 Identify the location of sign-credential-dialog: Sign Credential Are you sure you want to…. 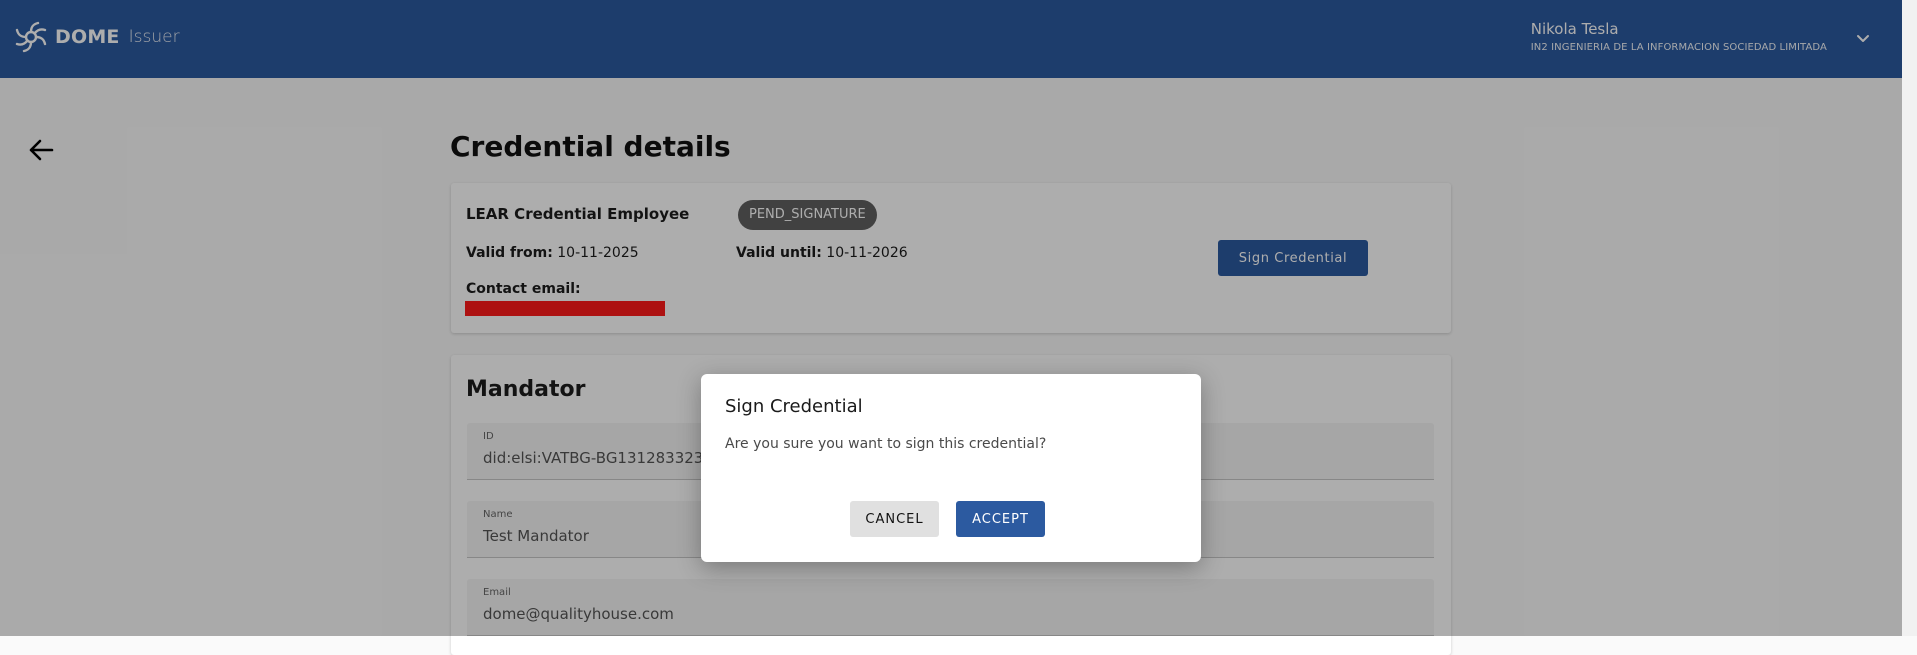
(951, 468).